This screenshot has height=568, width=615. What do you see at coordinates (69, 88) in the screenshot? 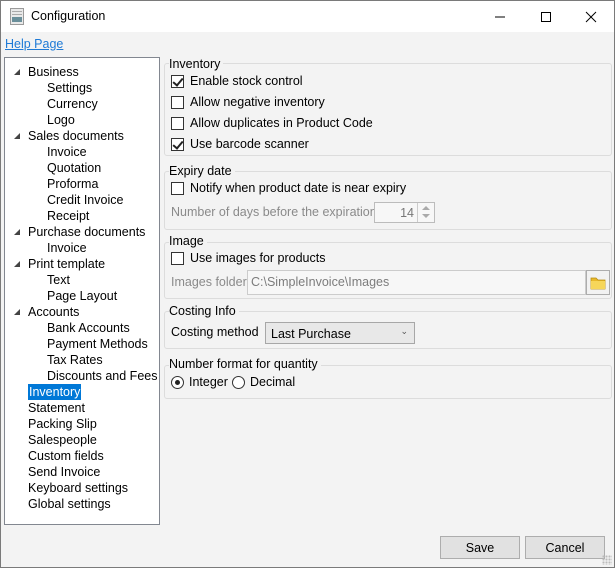
I see `tree-item: Settings` at bounding box center [69, 88].